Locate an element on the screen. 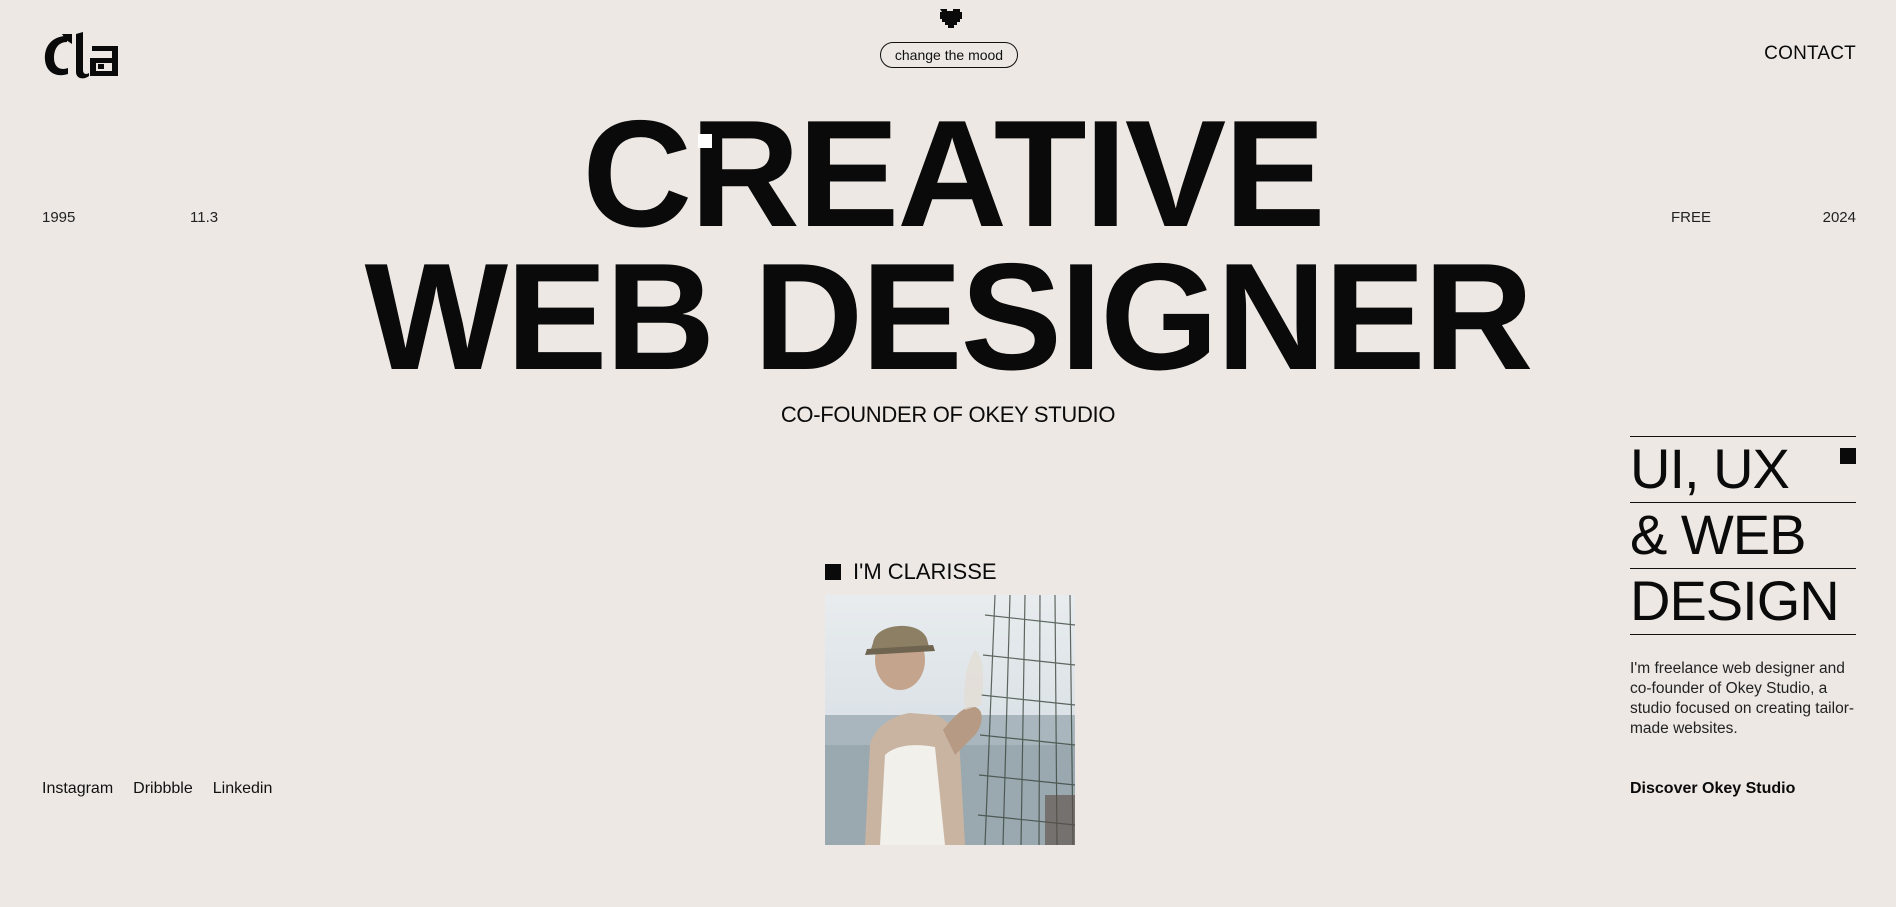  hero-title-line2: WEB DESIGNER is located at coordinates (949, 317).